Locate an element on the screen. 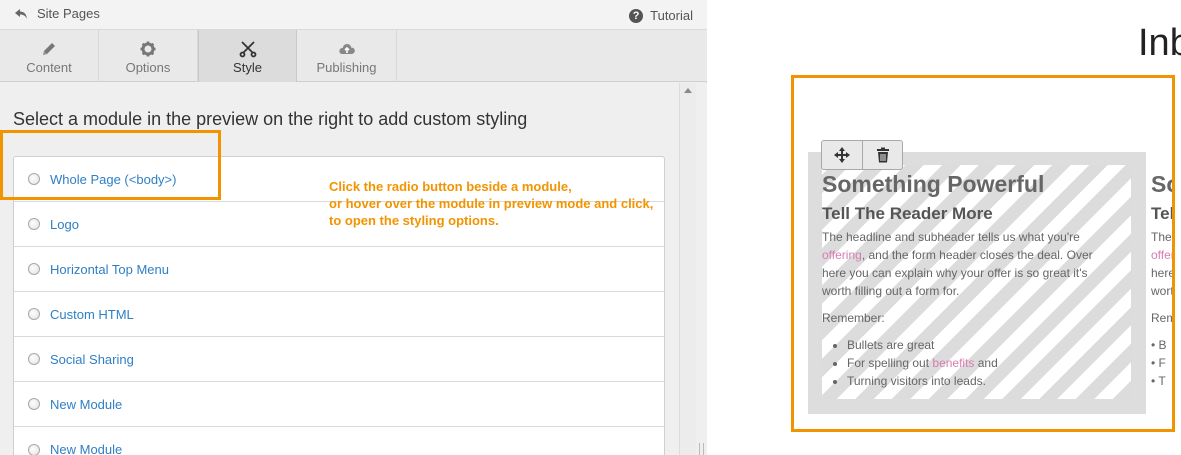 The height and width of the screenshot is (455, 1181). help-icon: ? is located at coordinates (636, 15).